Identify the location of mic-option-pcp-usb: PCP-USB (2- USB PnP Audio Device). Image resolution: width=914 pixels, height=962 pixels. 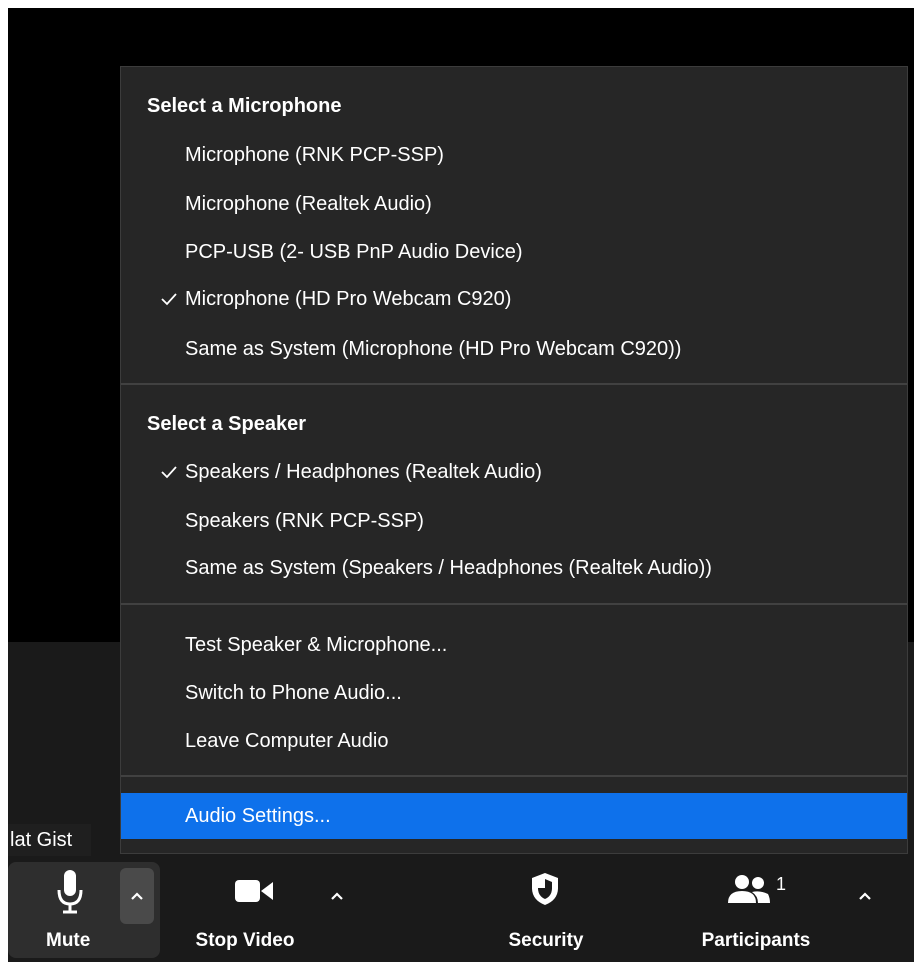
(514, 252).